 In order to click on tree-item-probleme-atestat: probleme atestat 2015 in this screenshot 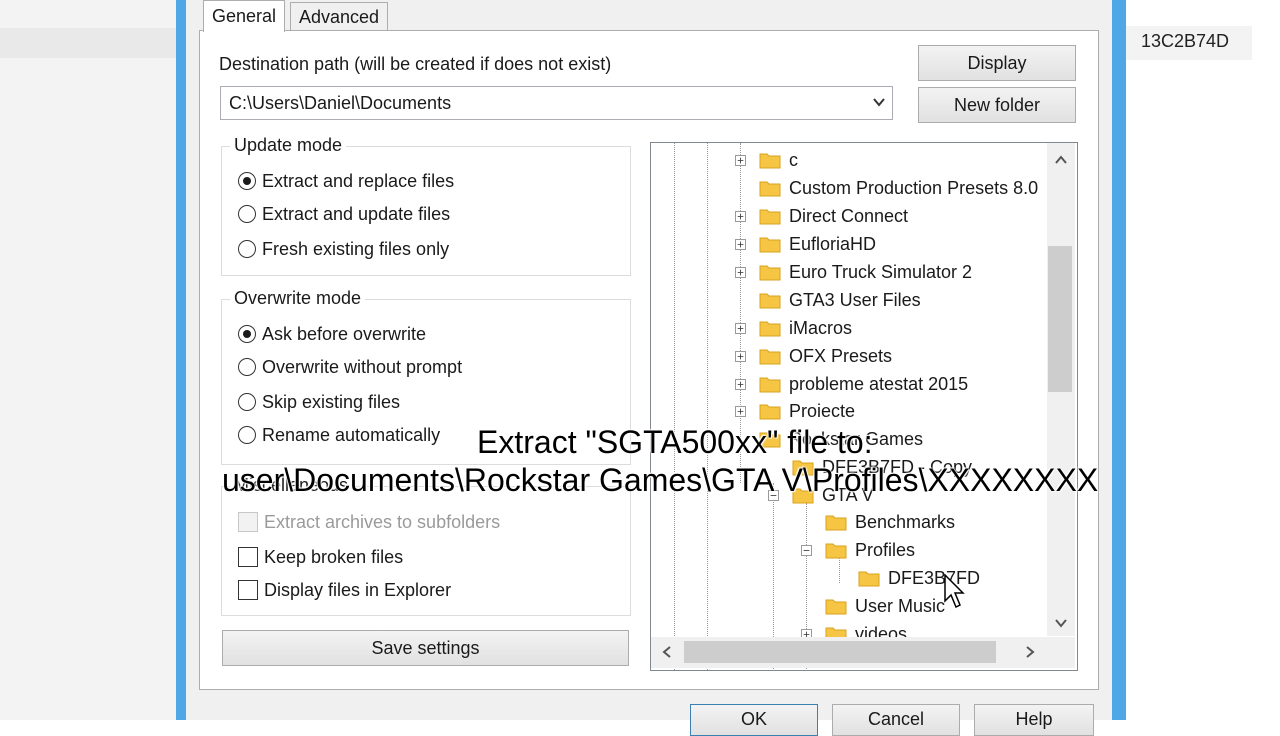, I will do `click(863, 384)`.